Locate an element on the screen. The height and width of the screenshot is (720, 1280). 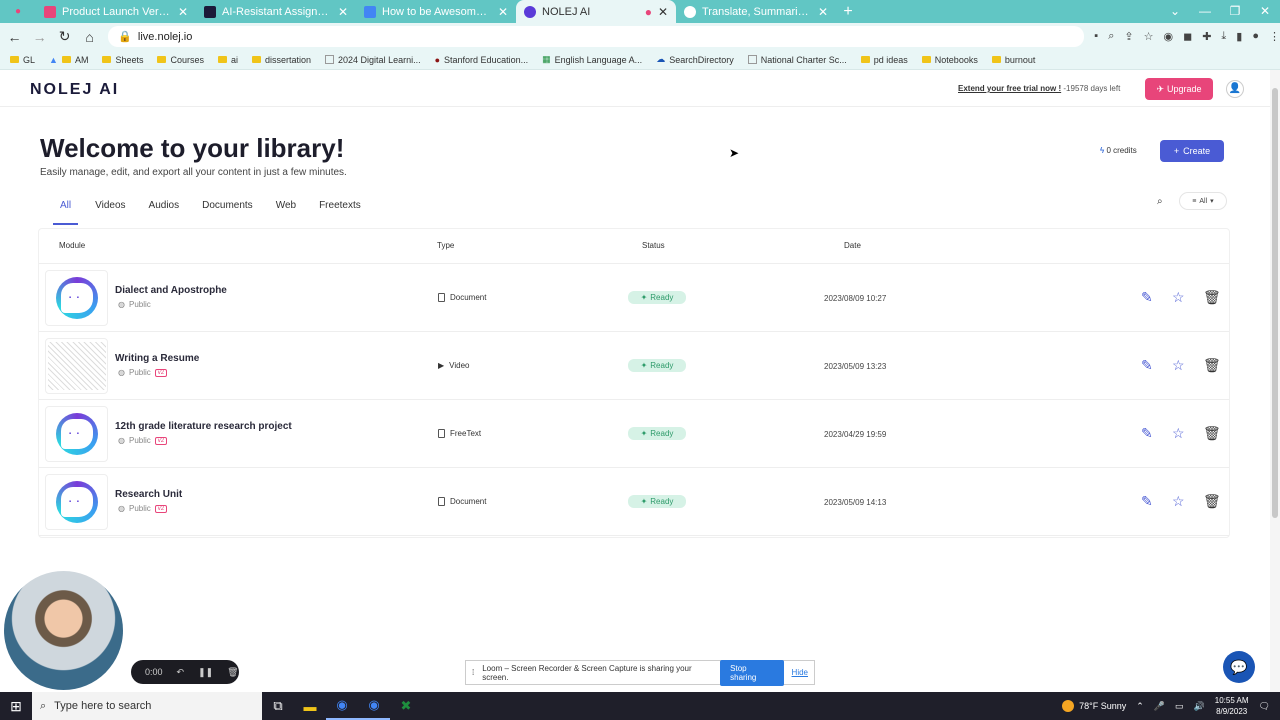
module-name: Research Unit is located at coordinates (148, 494).